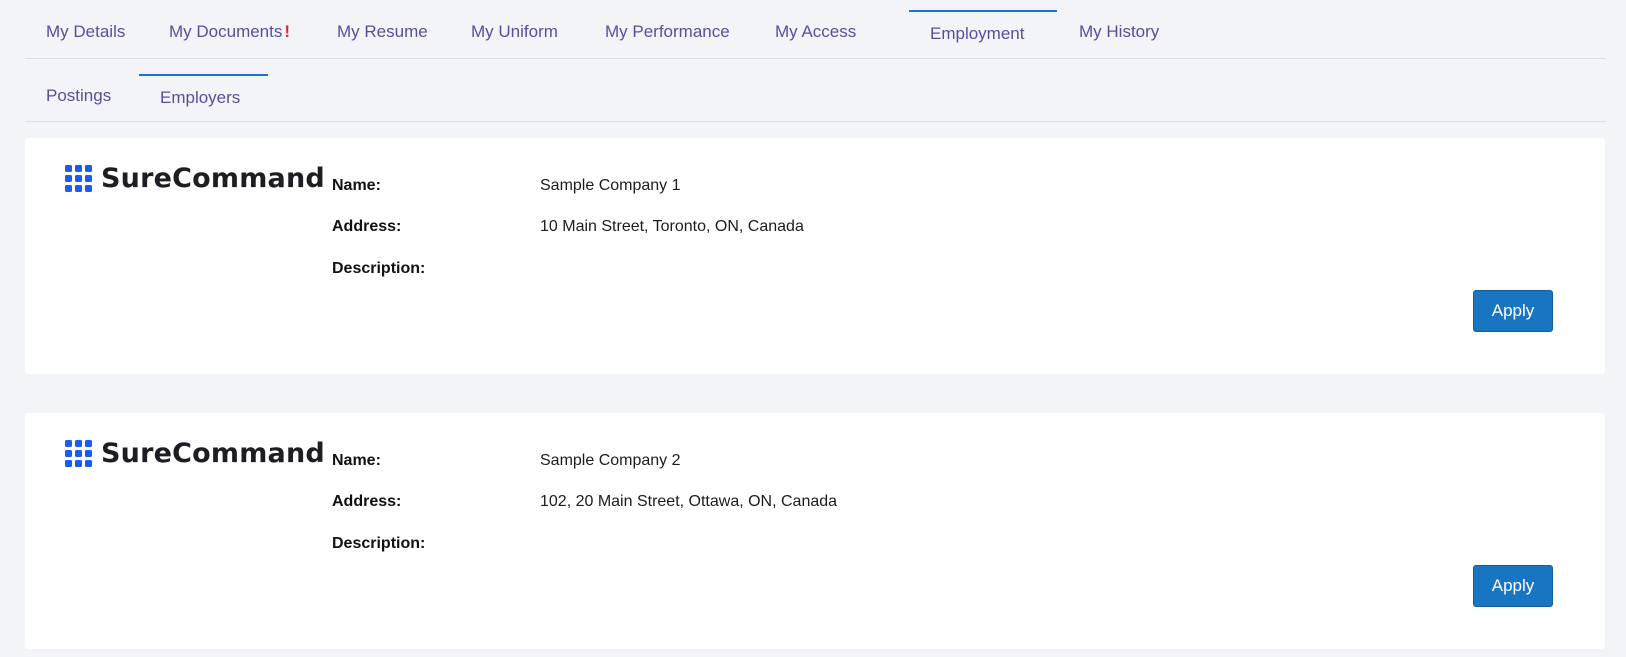  I want to click on tab-my-uniform: My Uniform, so click(514, 32).